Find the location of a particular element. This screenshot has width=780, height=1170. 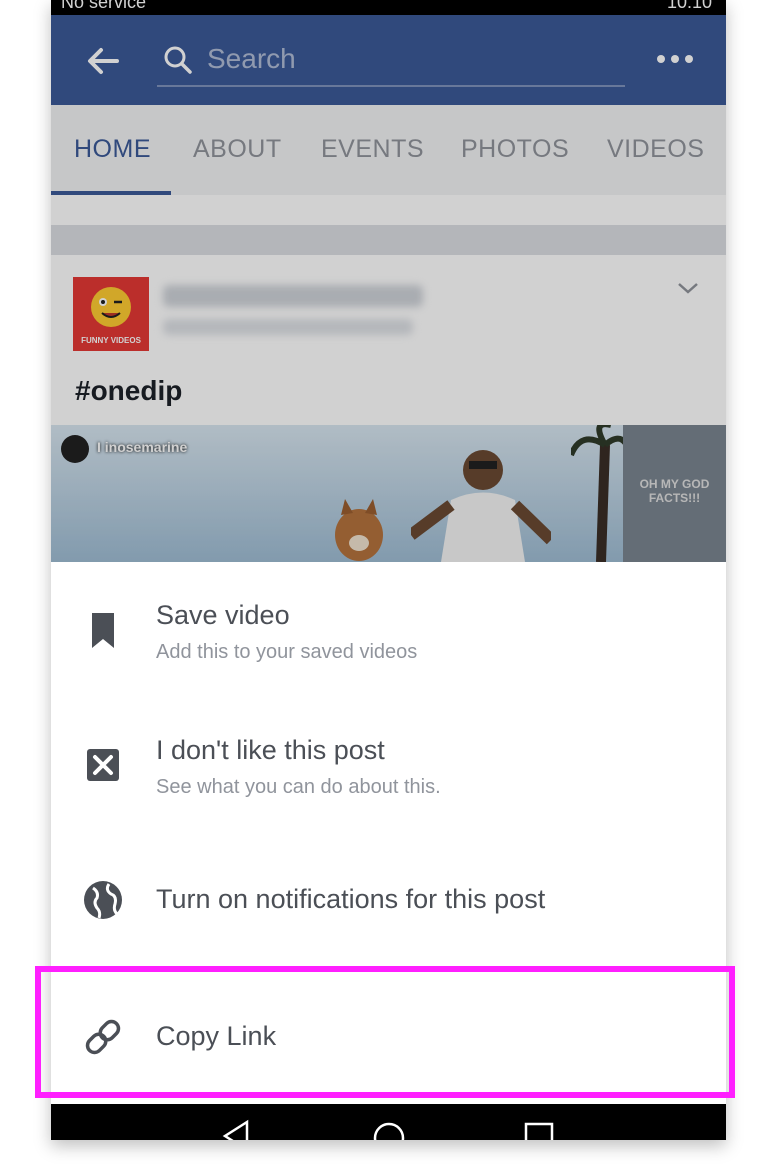

nav-recents-icon is located at coordinates (539, 1129).